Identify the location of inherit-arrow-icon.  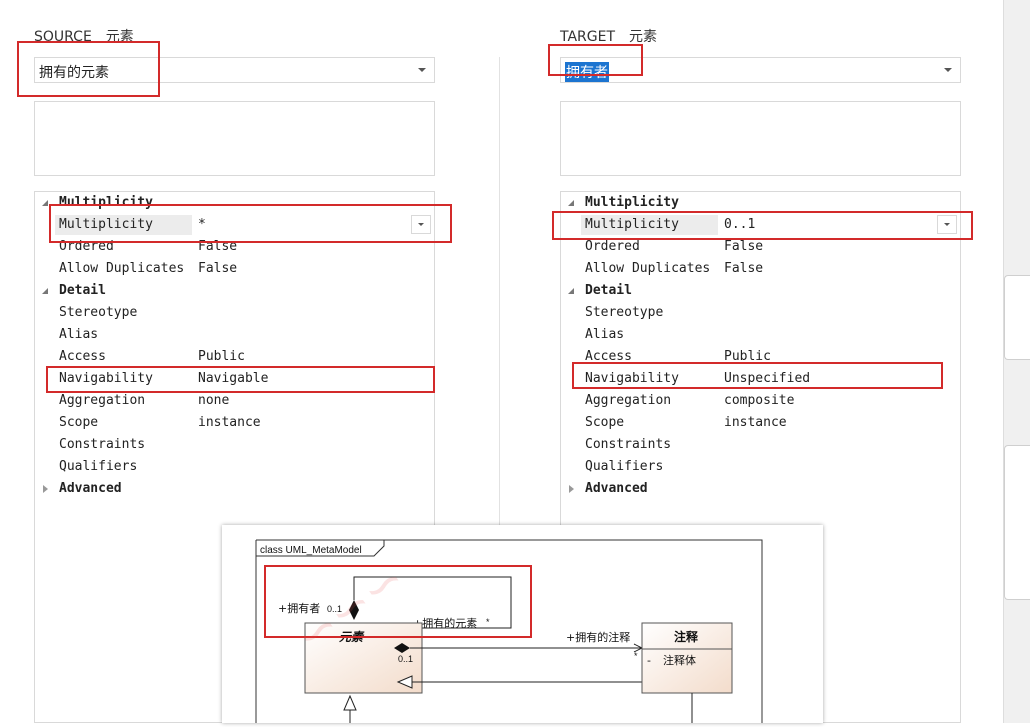
(350, 702).